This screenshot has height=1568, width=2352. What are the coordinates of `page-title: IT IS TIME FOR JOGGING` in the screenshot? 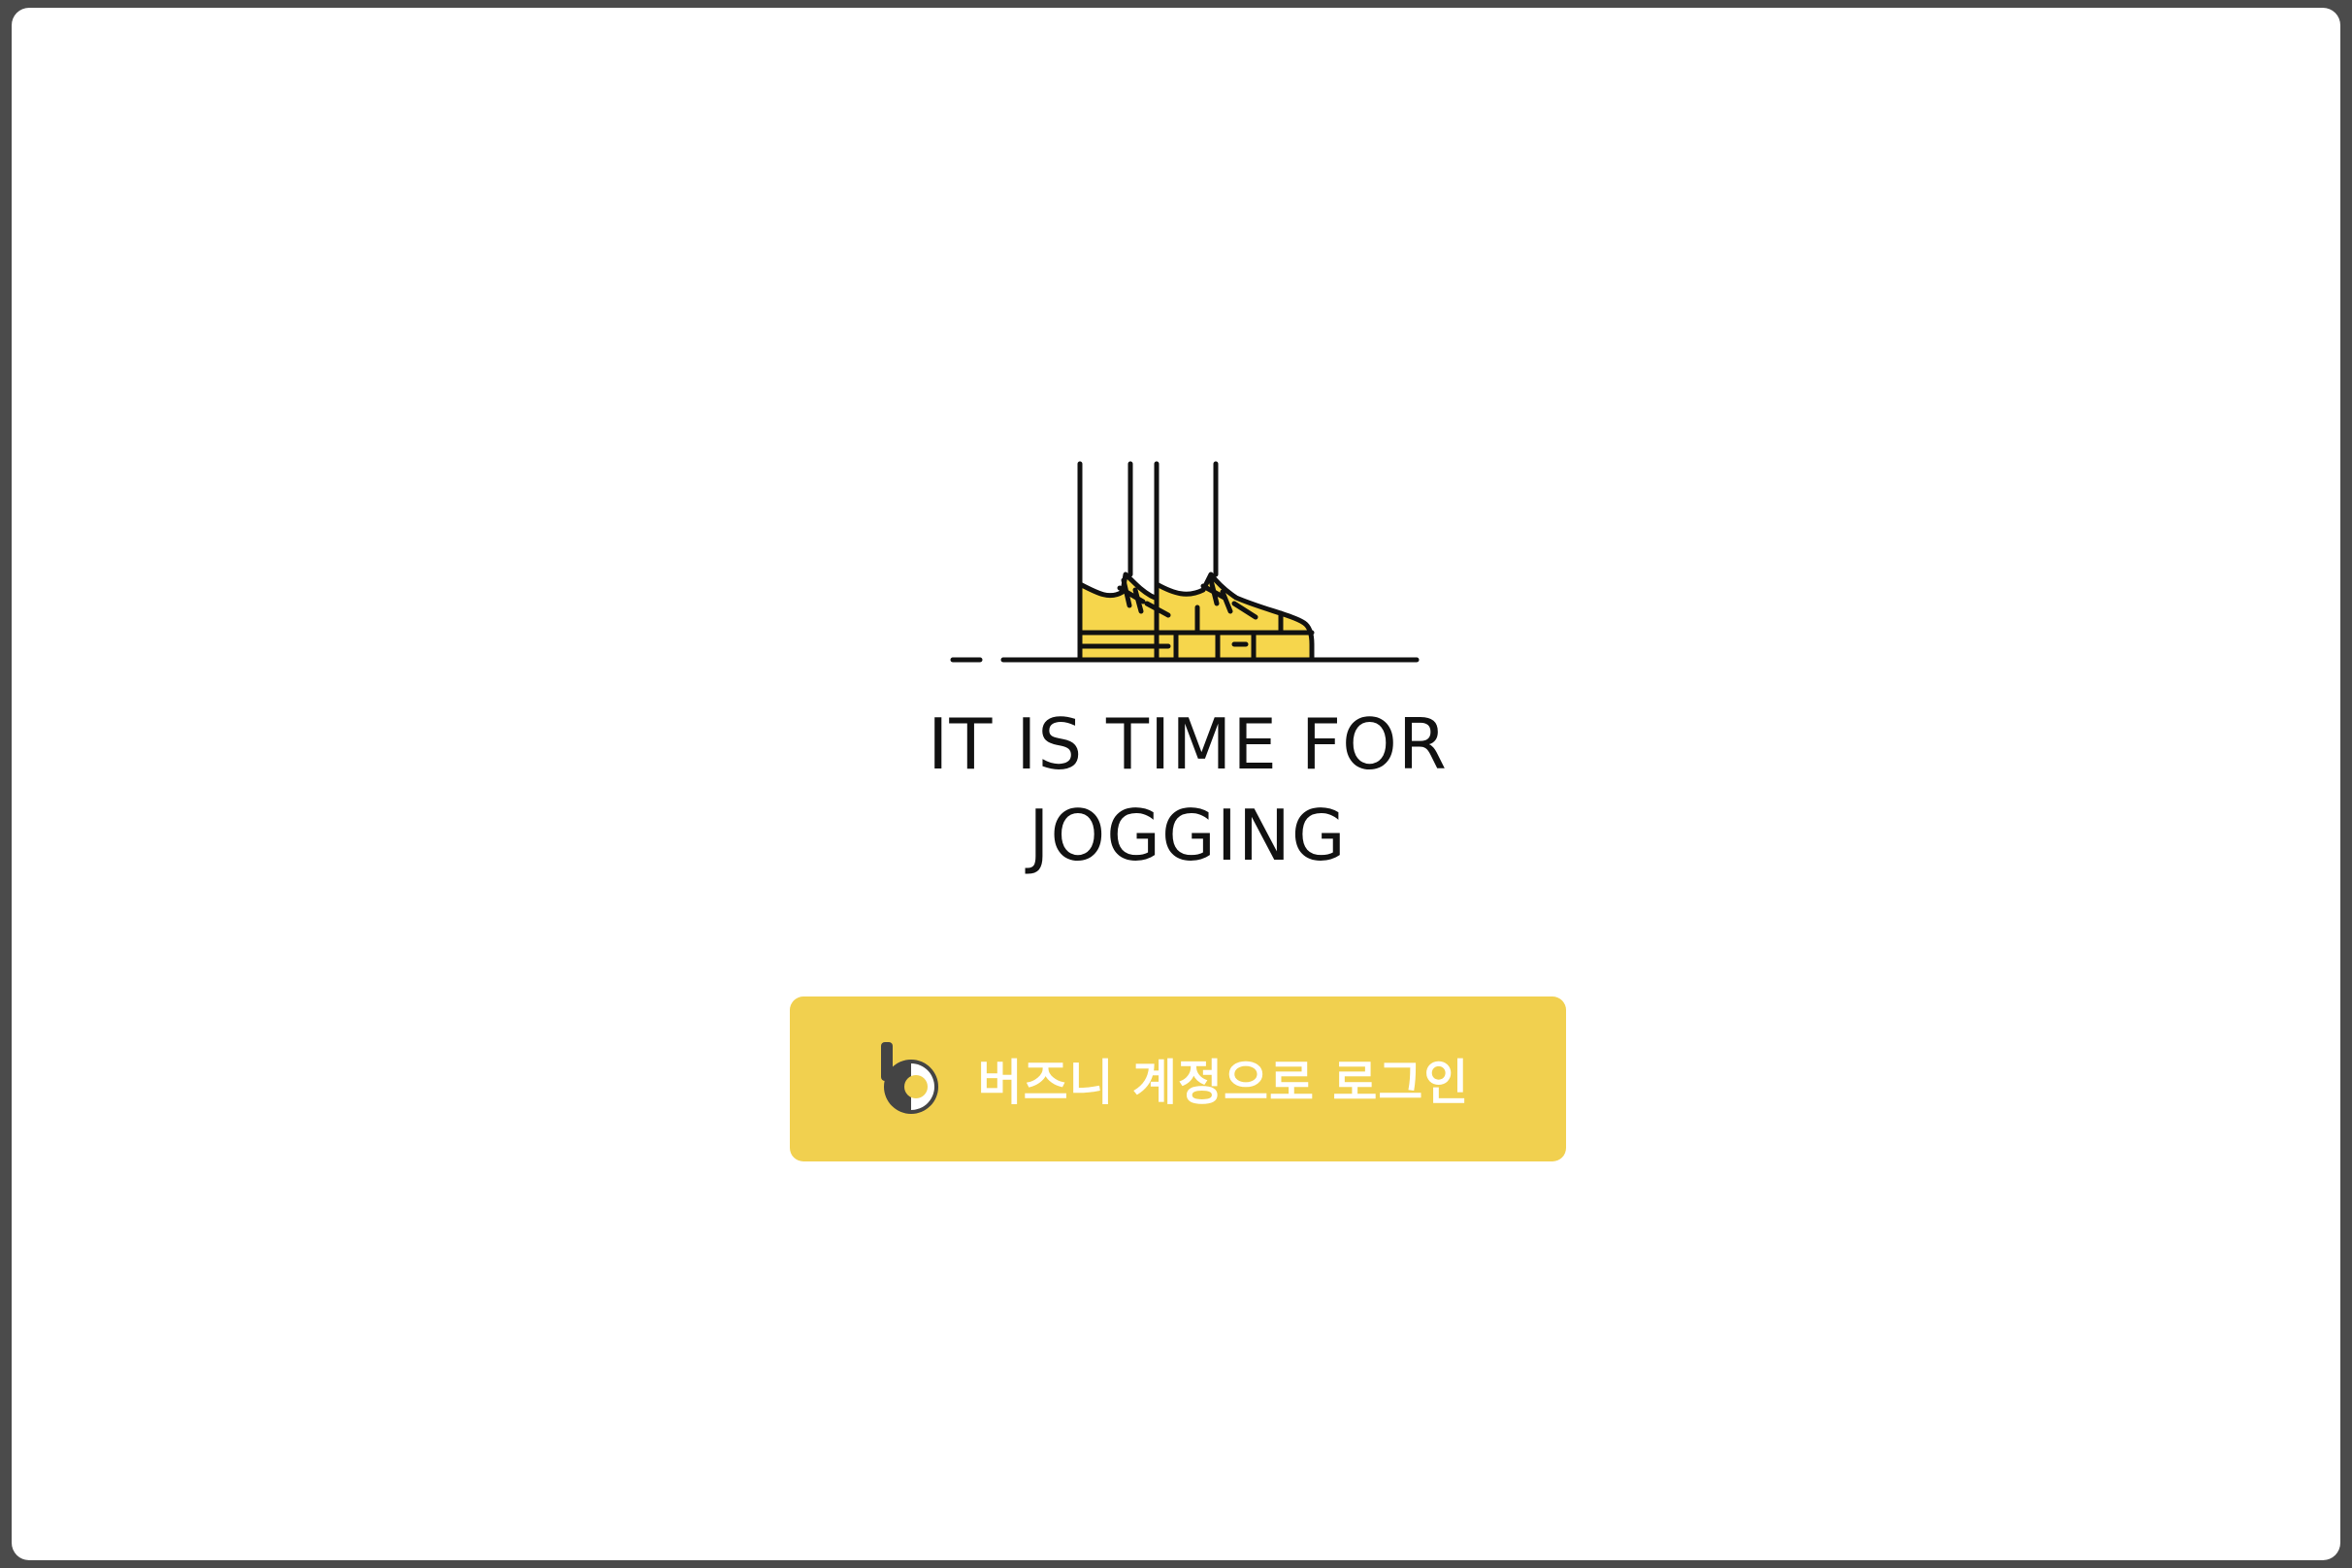 It's located at (1187, 790).